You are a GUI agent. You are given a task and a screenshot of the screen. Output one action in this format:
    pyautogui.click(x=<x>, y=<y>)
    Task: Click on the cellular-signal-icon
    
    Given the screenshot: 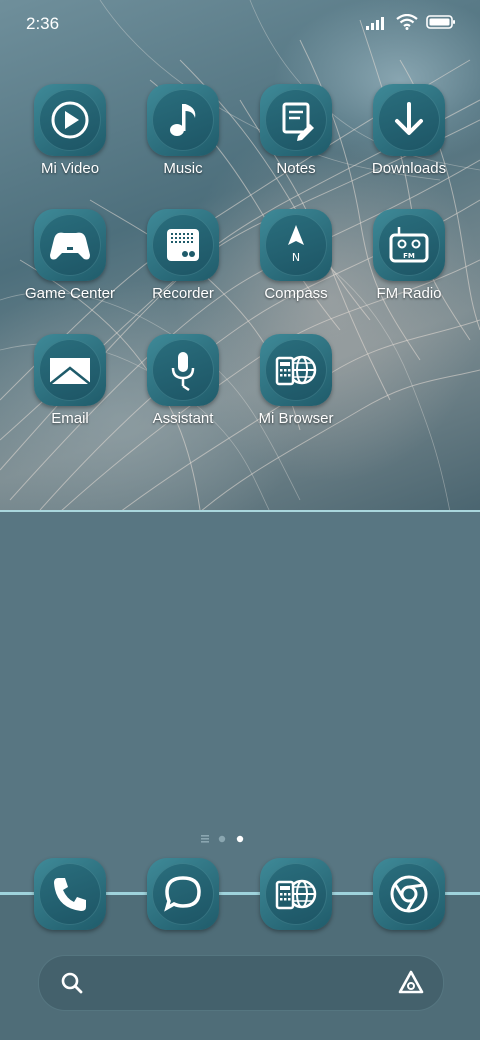 What is the action you would take?
    pyautogui.click(x=375, y=23)
    